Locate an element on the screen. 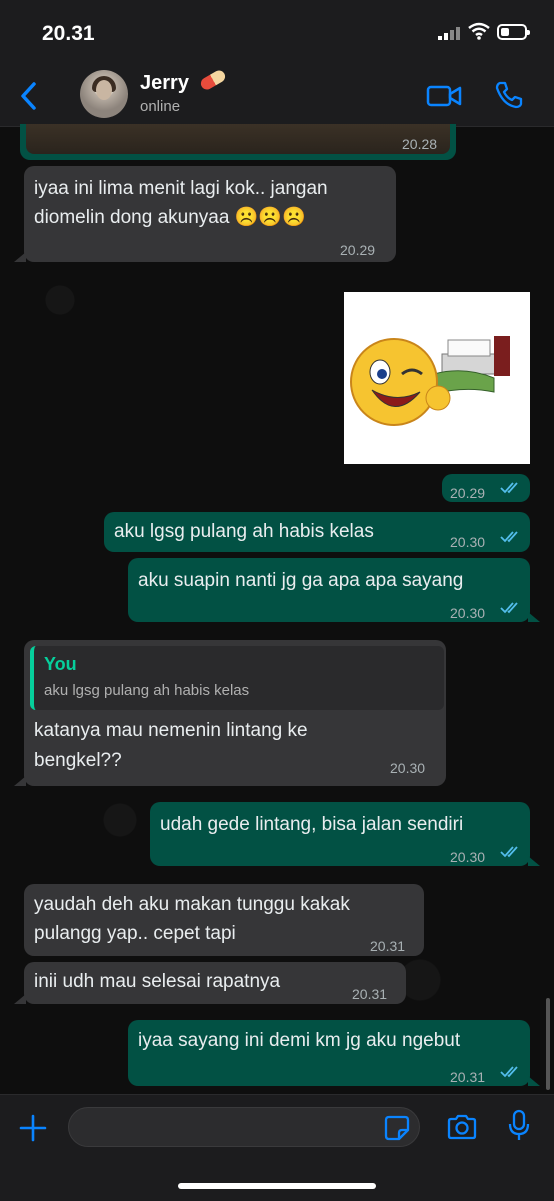 The image size is (554, 1201). camera-icon is located at coordinates (462, 1127).